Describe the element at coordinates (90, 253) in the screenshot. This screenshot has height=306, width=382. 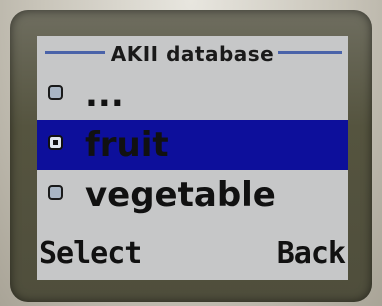
I see `select-softkey: Select` at that location.